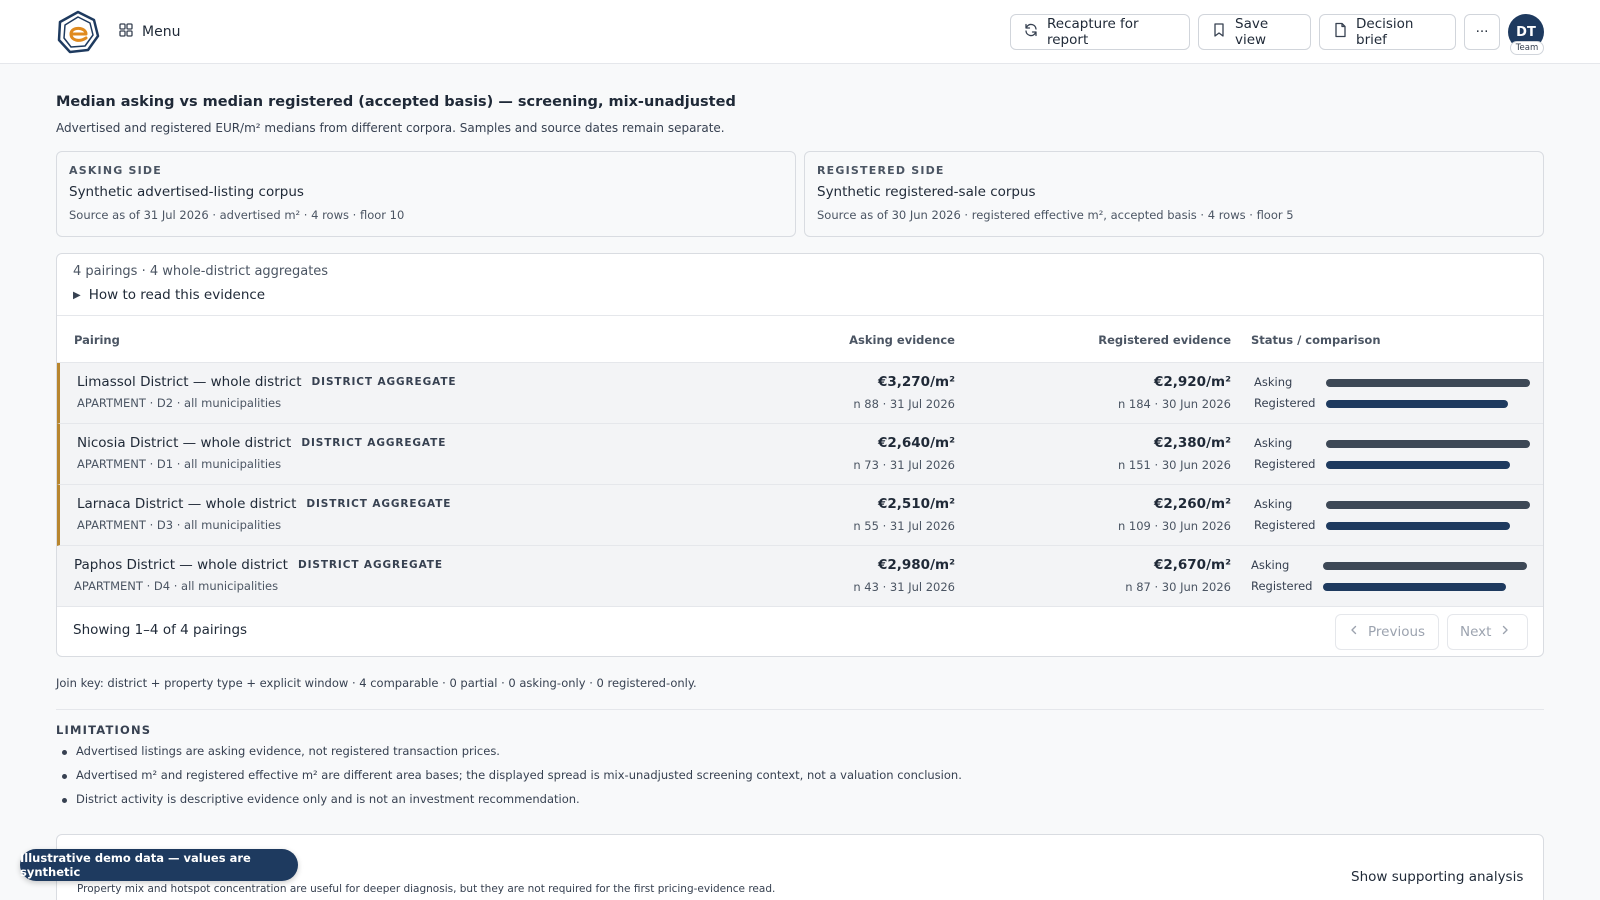 Image resolution: width=1600 pixels, height=900 pixels. What do you see at coordinates (1192, 443) in the screenshot?
I see `registered-value: €2,380/m²` at bounding box center [1192, 443].